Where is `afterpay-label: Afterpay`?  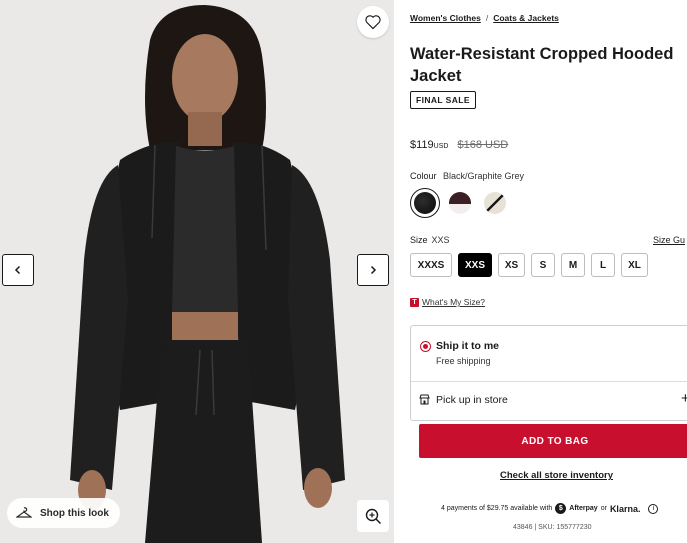
afterpay-label: Afterpay is located at coordinates (583, 508).